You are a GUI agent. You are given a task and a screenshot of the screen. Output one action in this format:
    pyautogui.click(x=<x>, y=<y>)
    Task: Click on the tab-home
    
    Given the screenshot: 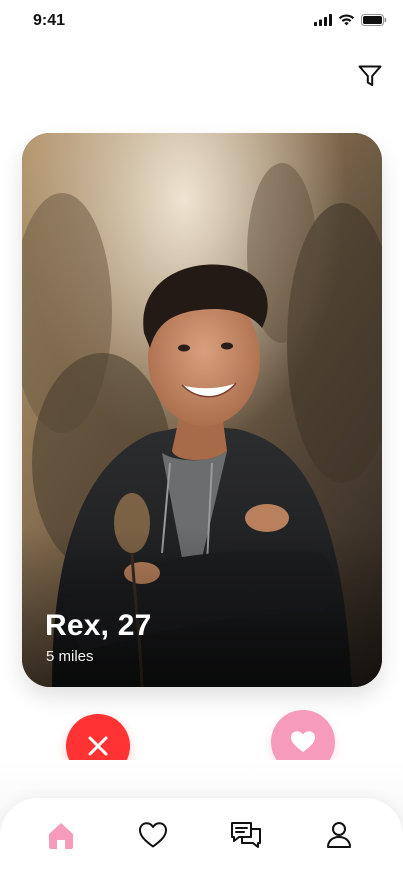 What is the action you would take?
    pyautogui.click(x=61, y=835)
    